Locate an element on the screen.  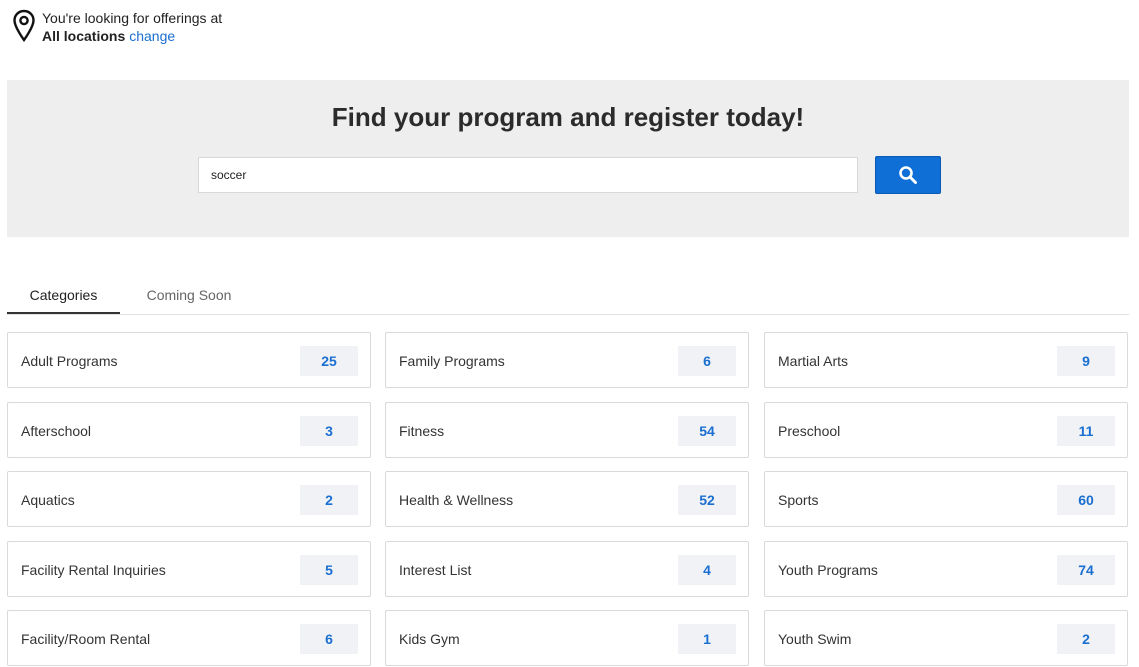
category-label: Adult Programs is located at coordinates (69, 361).